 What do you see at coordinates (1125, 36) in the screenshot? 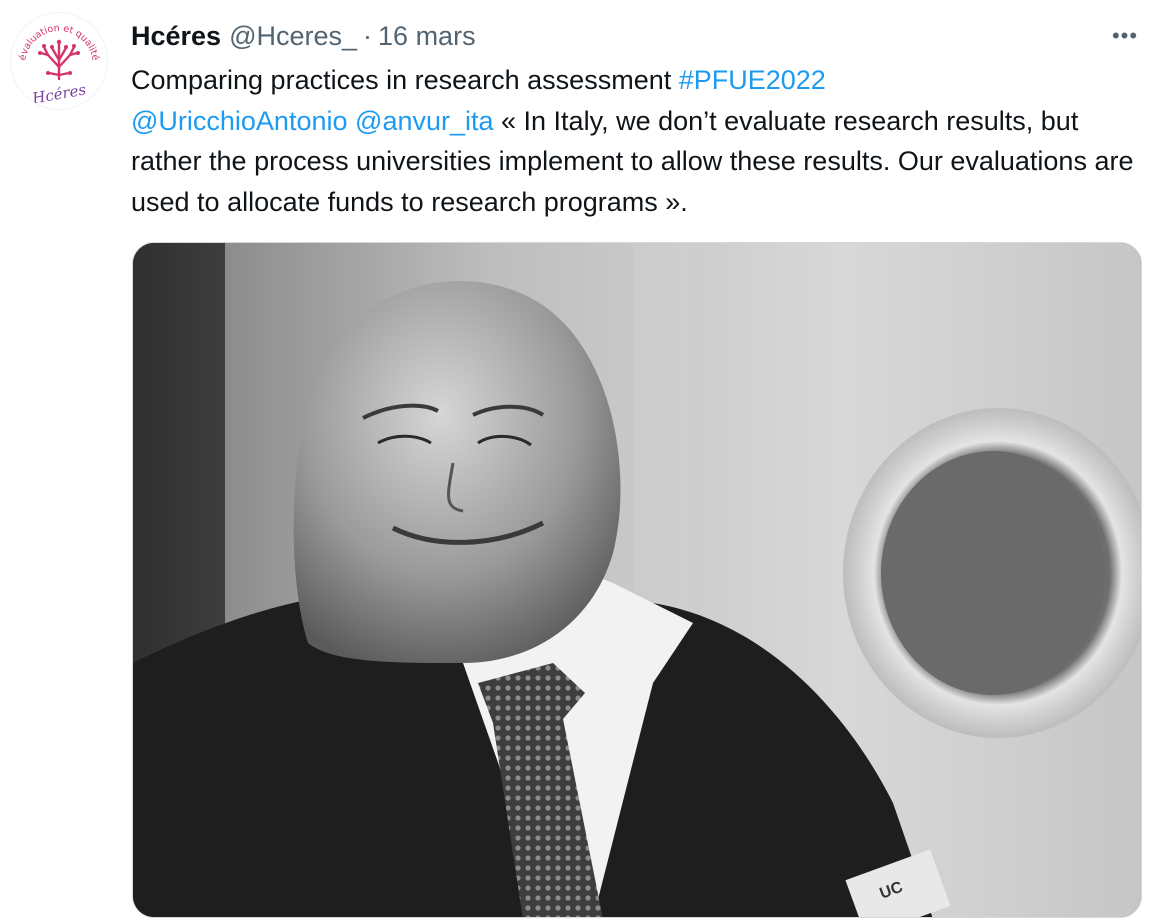
I see `more-options-icon: •••` at bounding box center [1125, 36].